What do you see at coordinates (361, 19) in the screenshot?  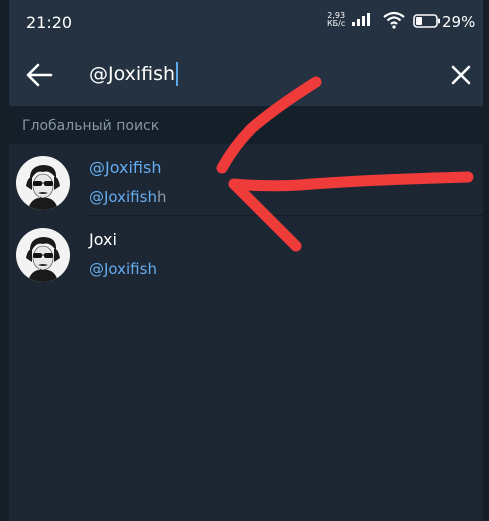 I see `signal-icon` at bounding box center [361, 19].